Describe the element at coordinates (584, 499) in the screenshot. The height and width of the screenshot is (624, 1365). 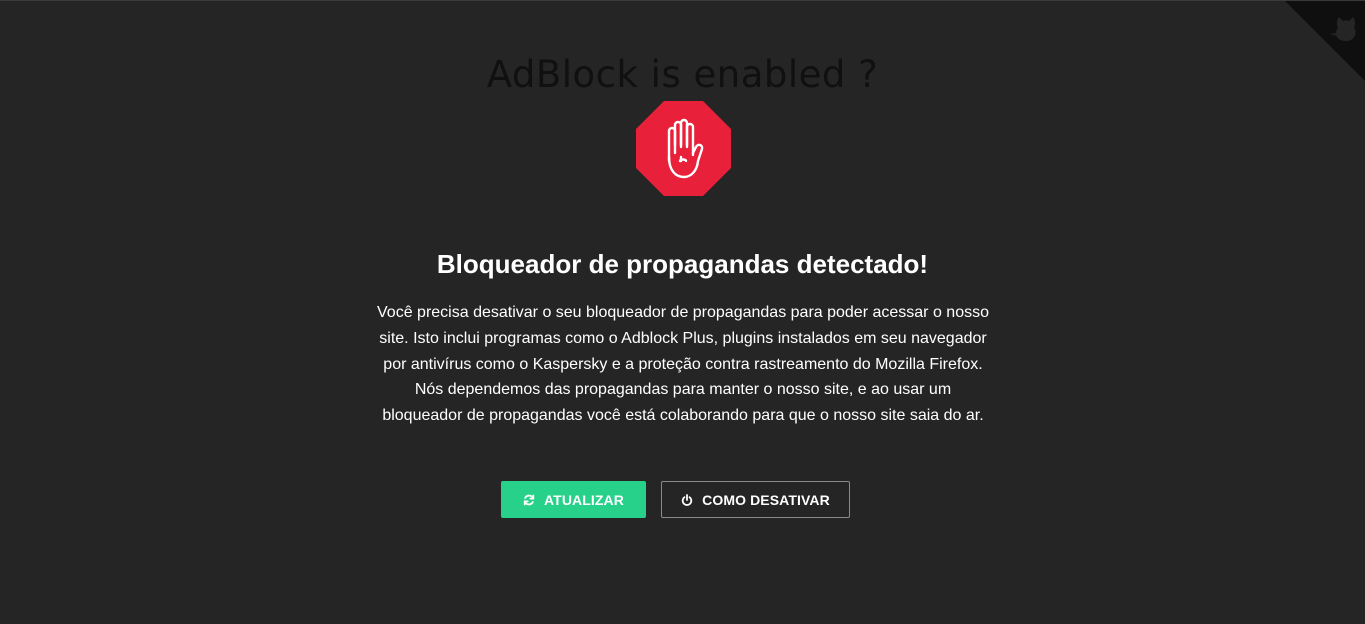
I see `update-button-label: ATUALIZAR` at that location.